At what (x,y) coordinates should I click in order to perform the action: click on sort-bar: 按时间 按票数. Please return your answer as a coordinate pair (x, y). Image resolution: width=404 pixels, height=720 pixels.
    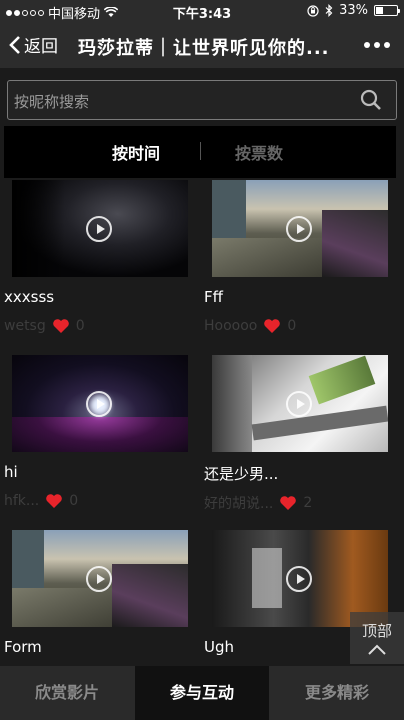
    Looking at the image, I should click on (200, 152).